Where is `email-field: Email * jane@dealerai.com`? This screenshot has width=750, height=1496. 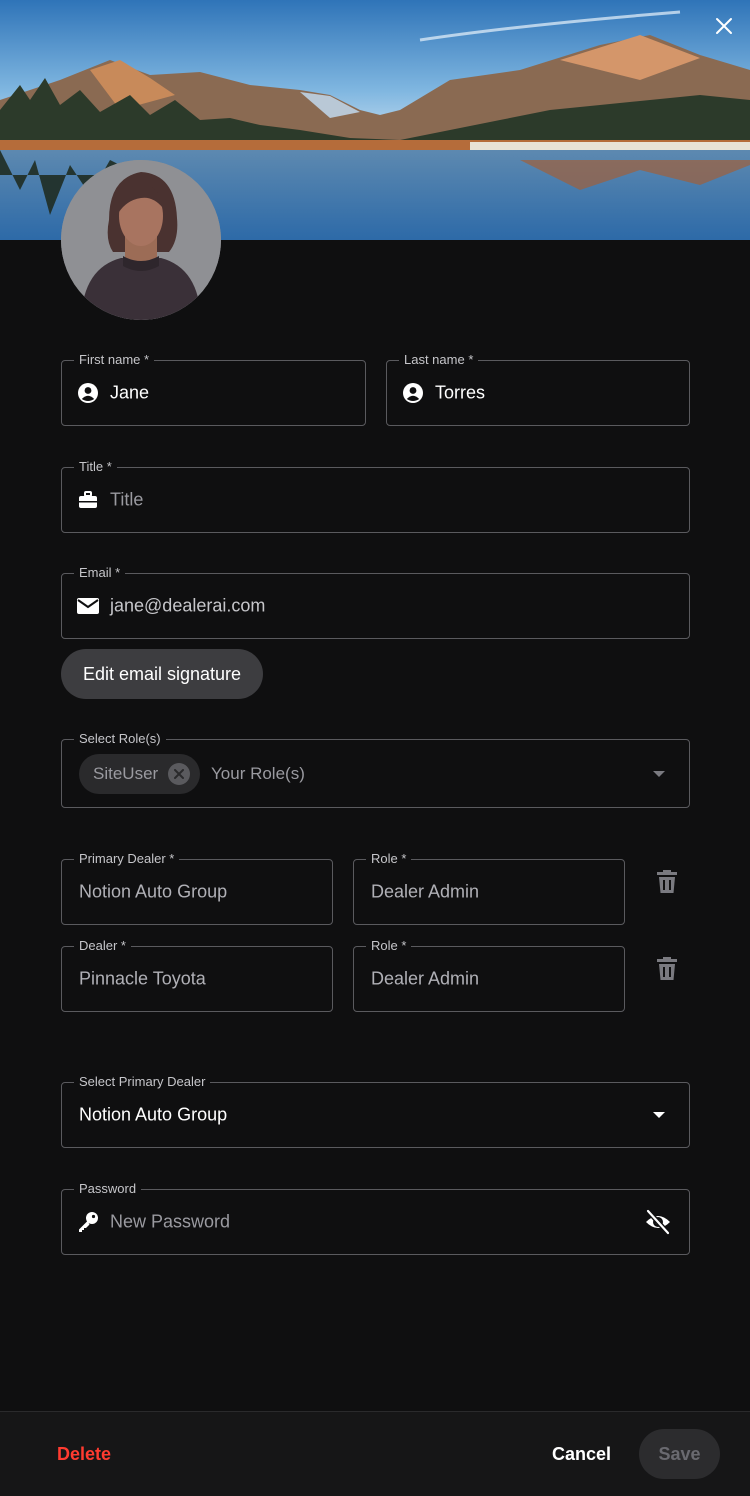
email-field: Email * jane@dealerai.com is located at coordinates (375, 602).